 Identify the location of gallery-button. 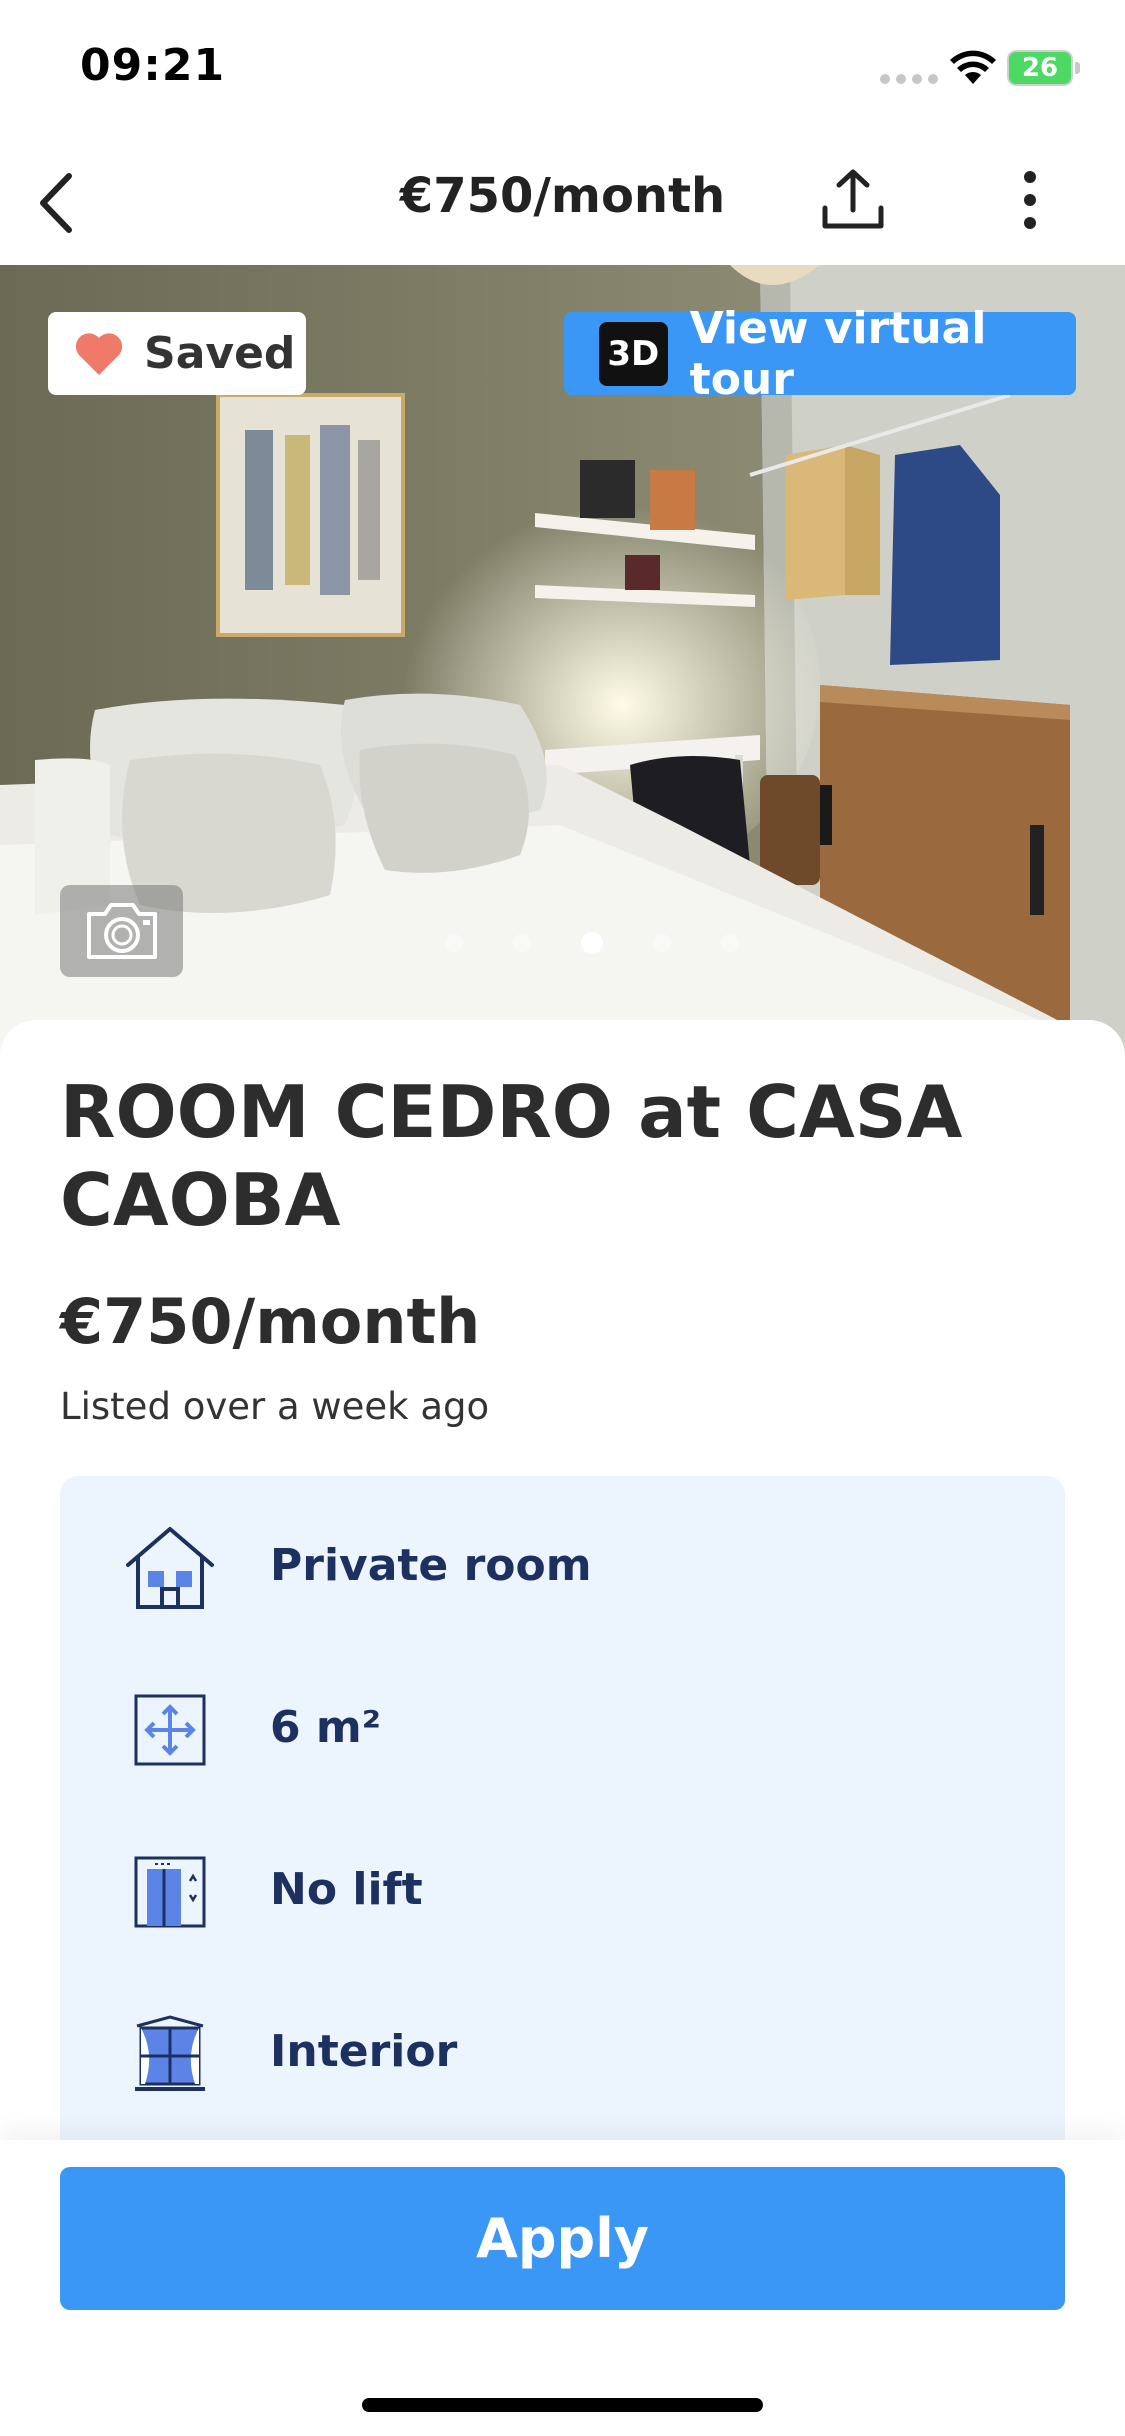
(121, 931).